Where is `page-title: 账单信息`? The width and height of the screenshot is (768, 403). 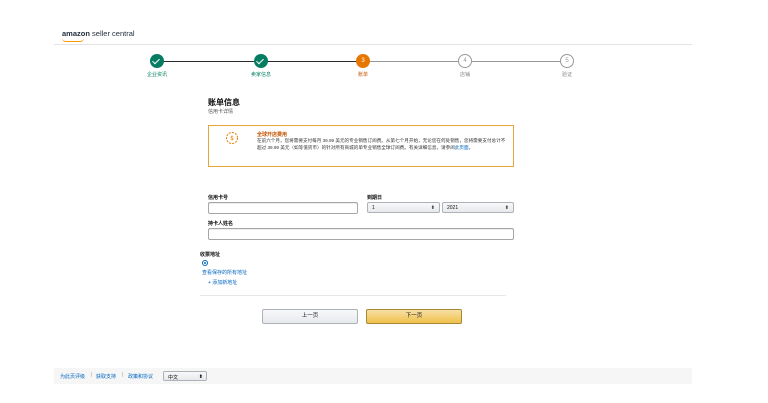 page-title: 账单信息 is located at coordinates (224, 102).